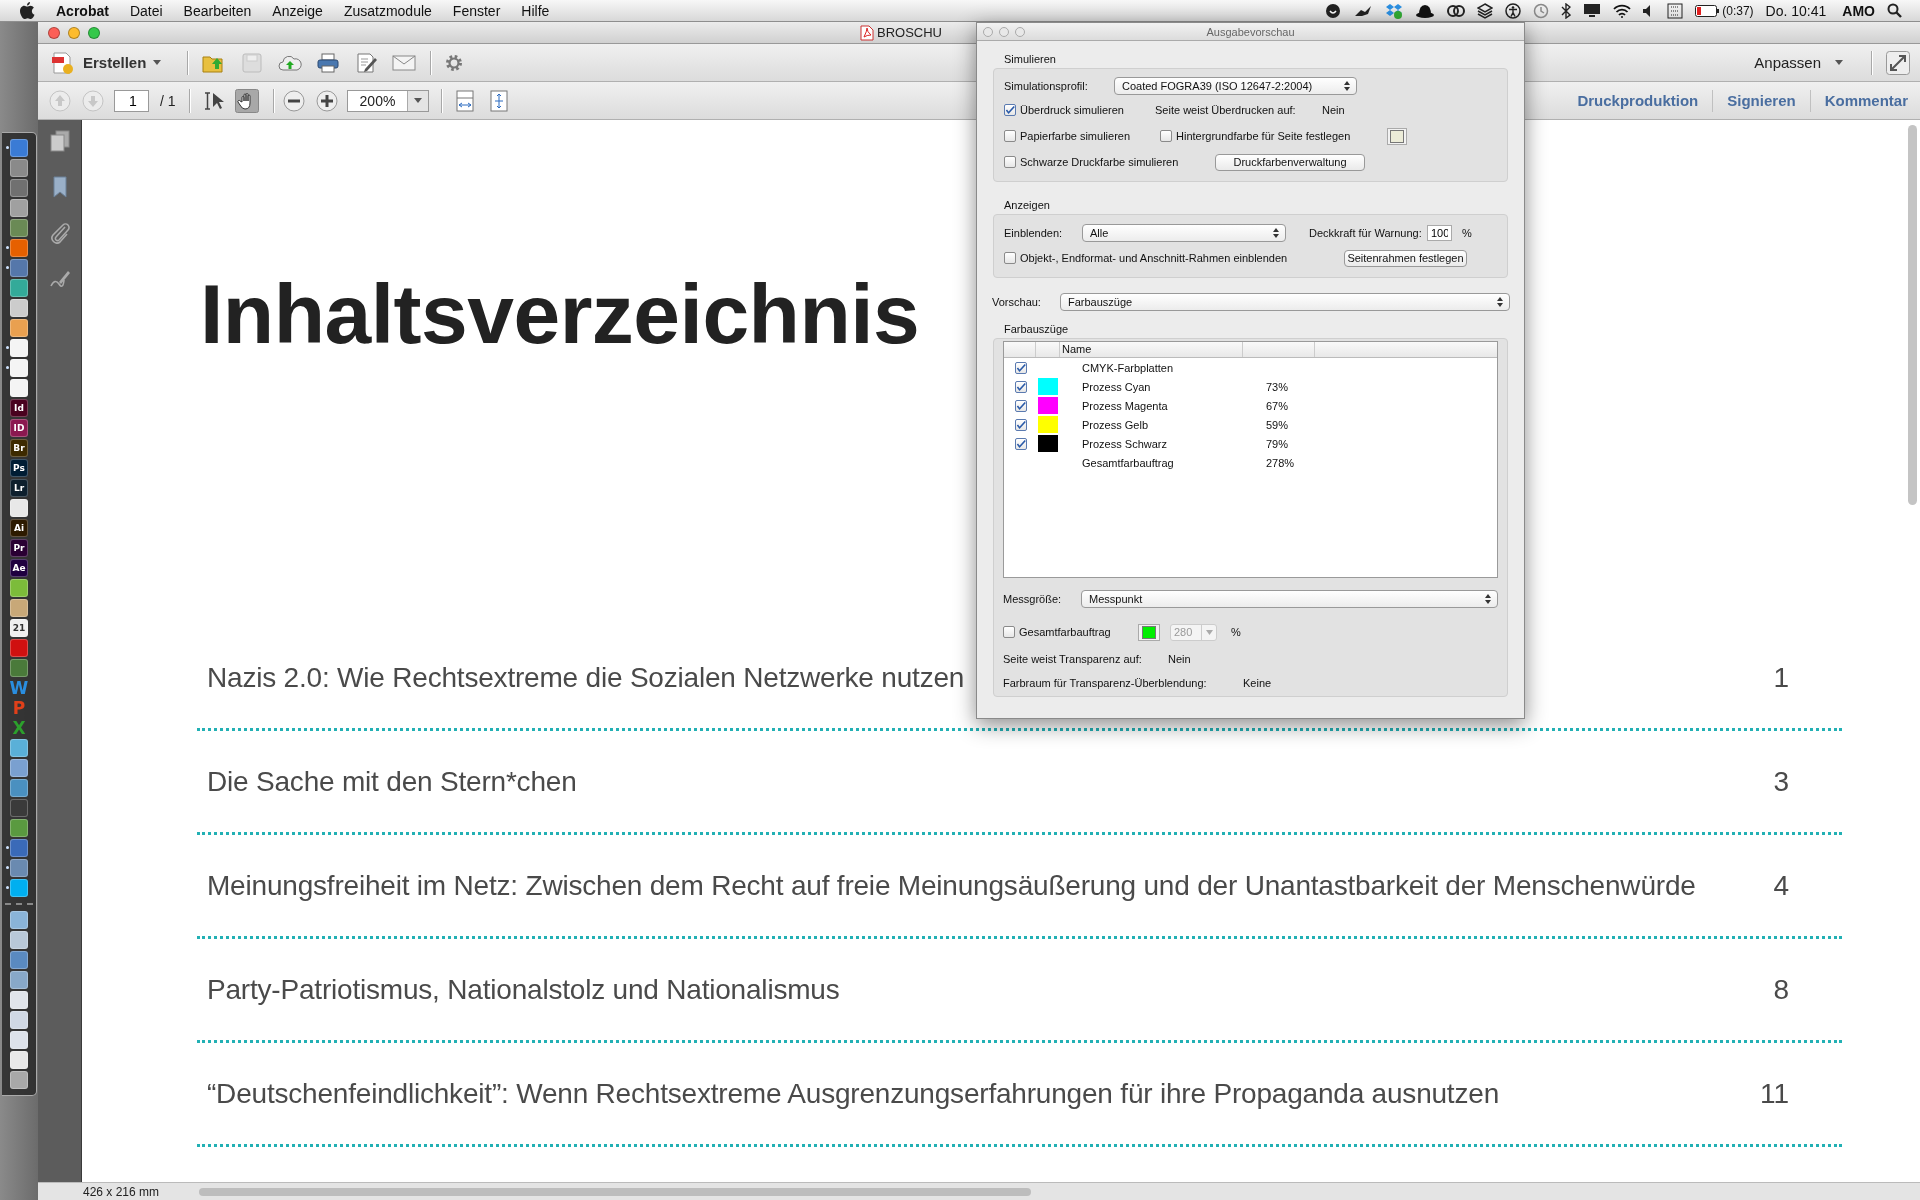  I want to click on app-icon: ID, so click(19, 428).